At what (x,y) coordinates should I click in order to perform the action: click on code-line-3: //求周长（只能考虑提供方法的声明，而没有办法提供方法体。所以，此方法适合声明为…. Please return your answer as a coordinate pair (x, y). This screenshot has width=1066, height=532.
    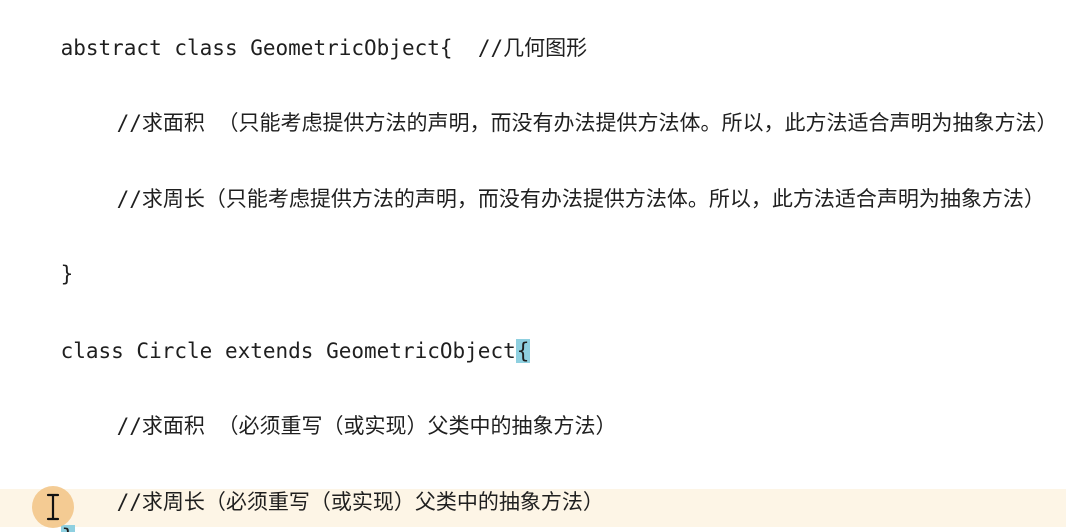
    Looking at the image, I should click on (555, 182).